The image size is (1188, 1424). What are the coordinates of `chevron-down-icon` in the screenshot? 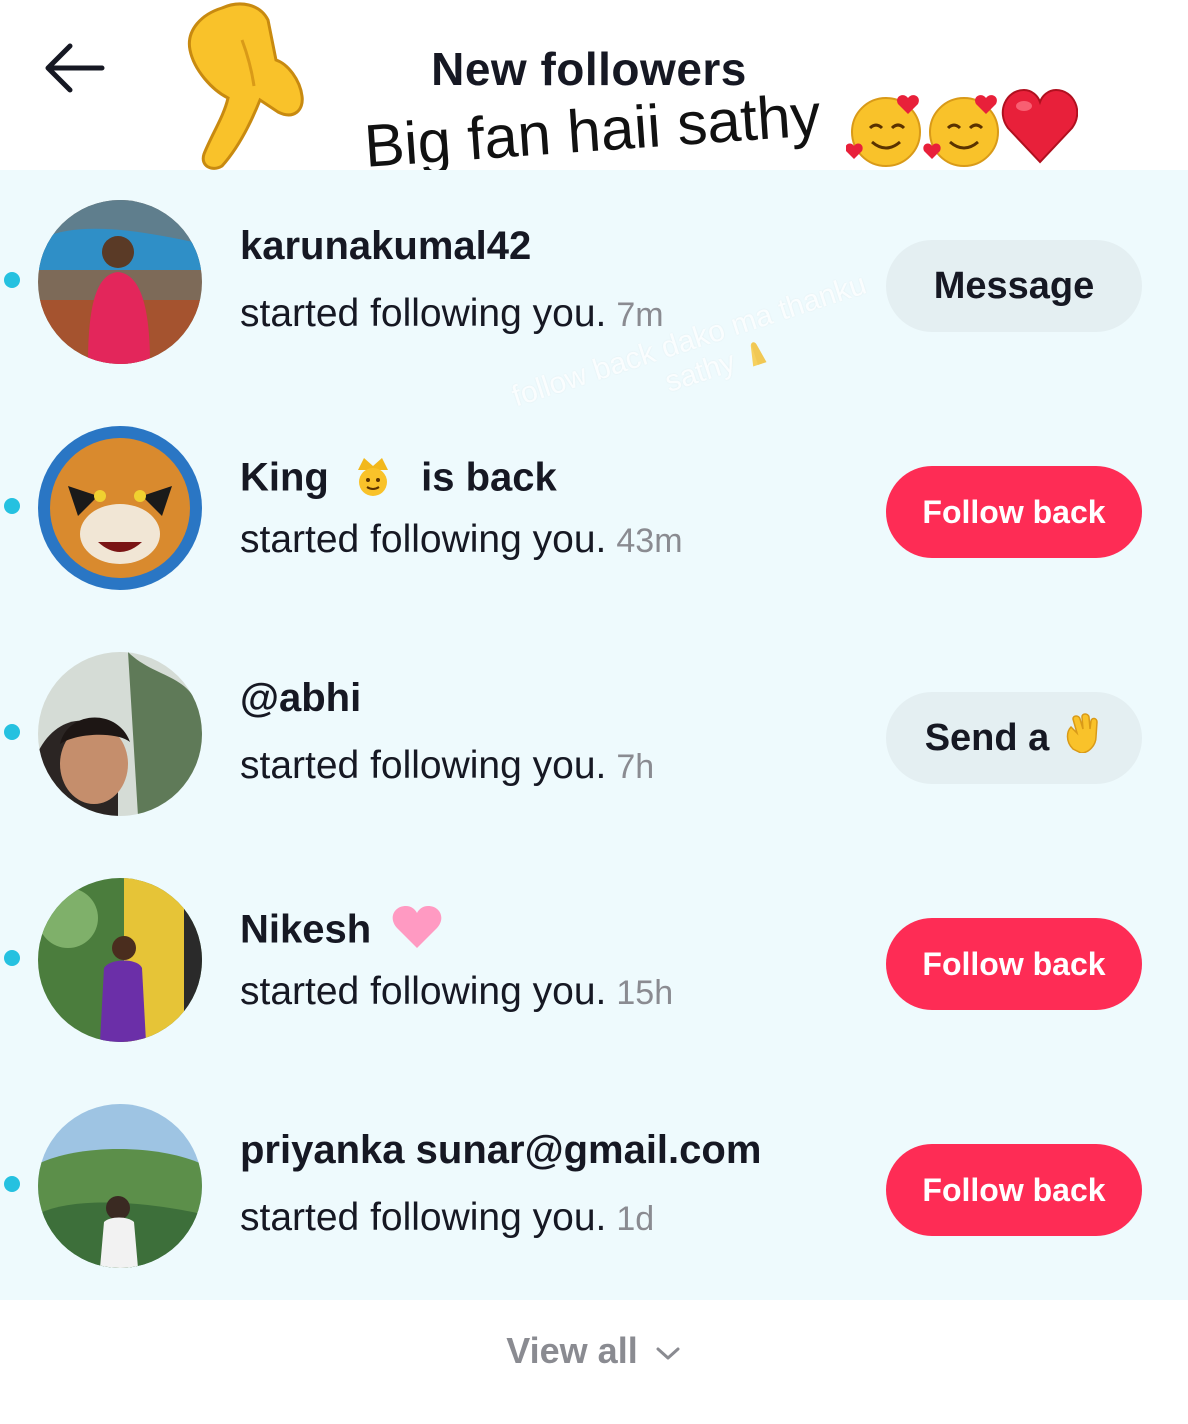 It's located at (668, 1353).